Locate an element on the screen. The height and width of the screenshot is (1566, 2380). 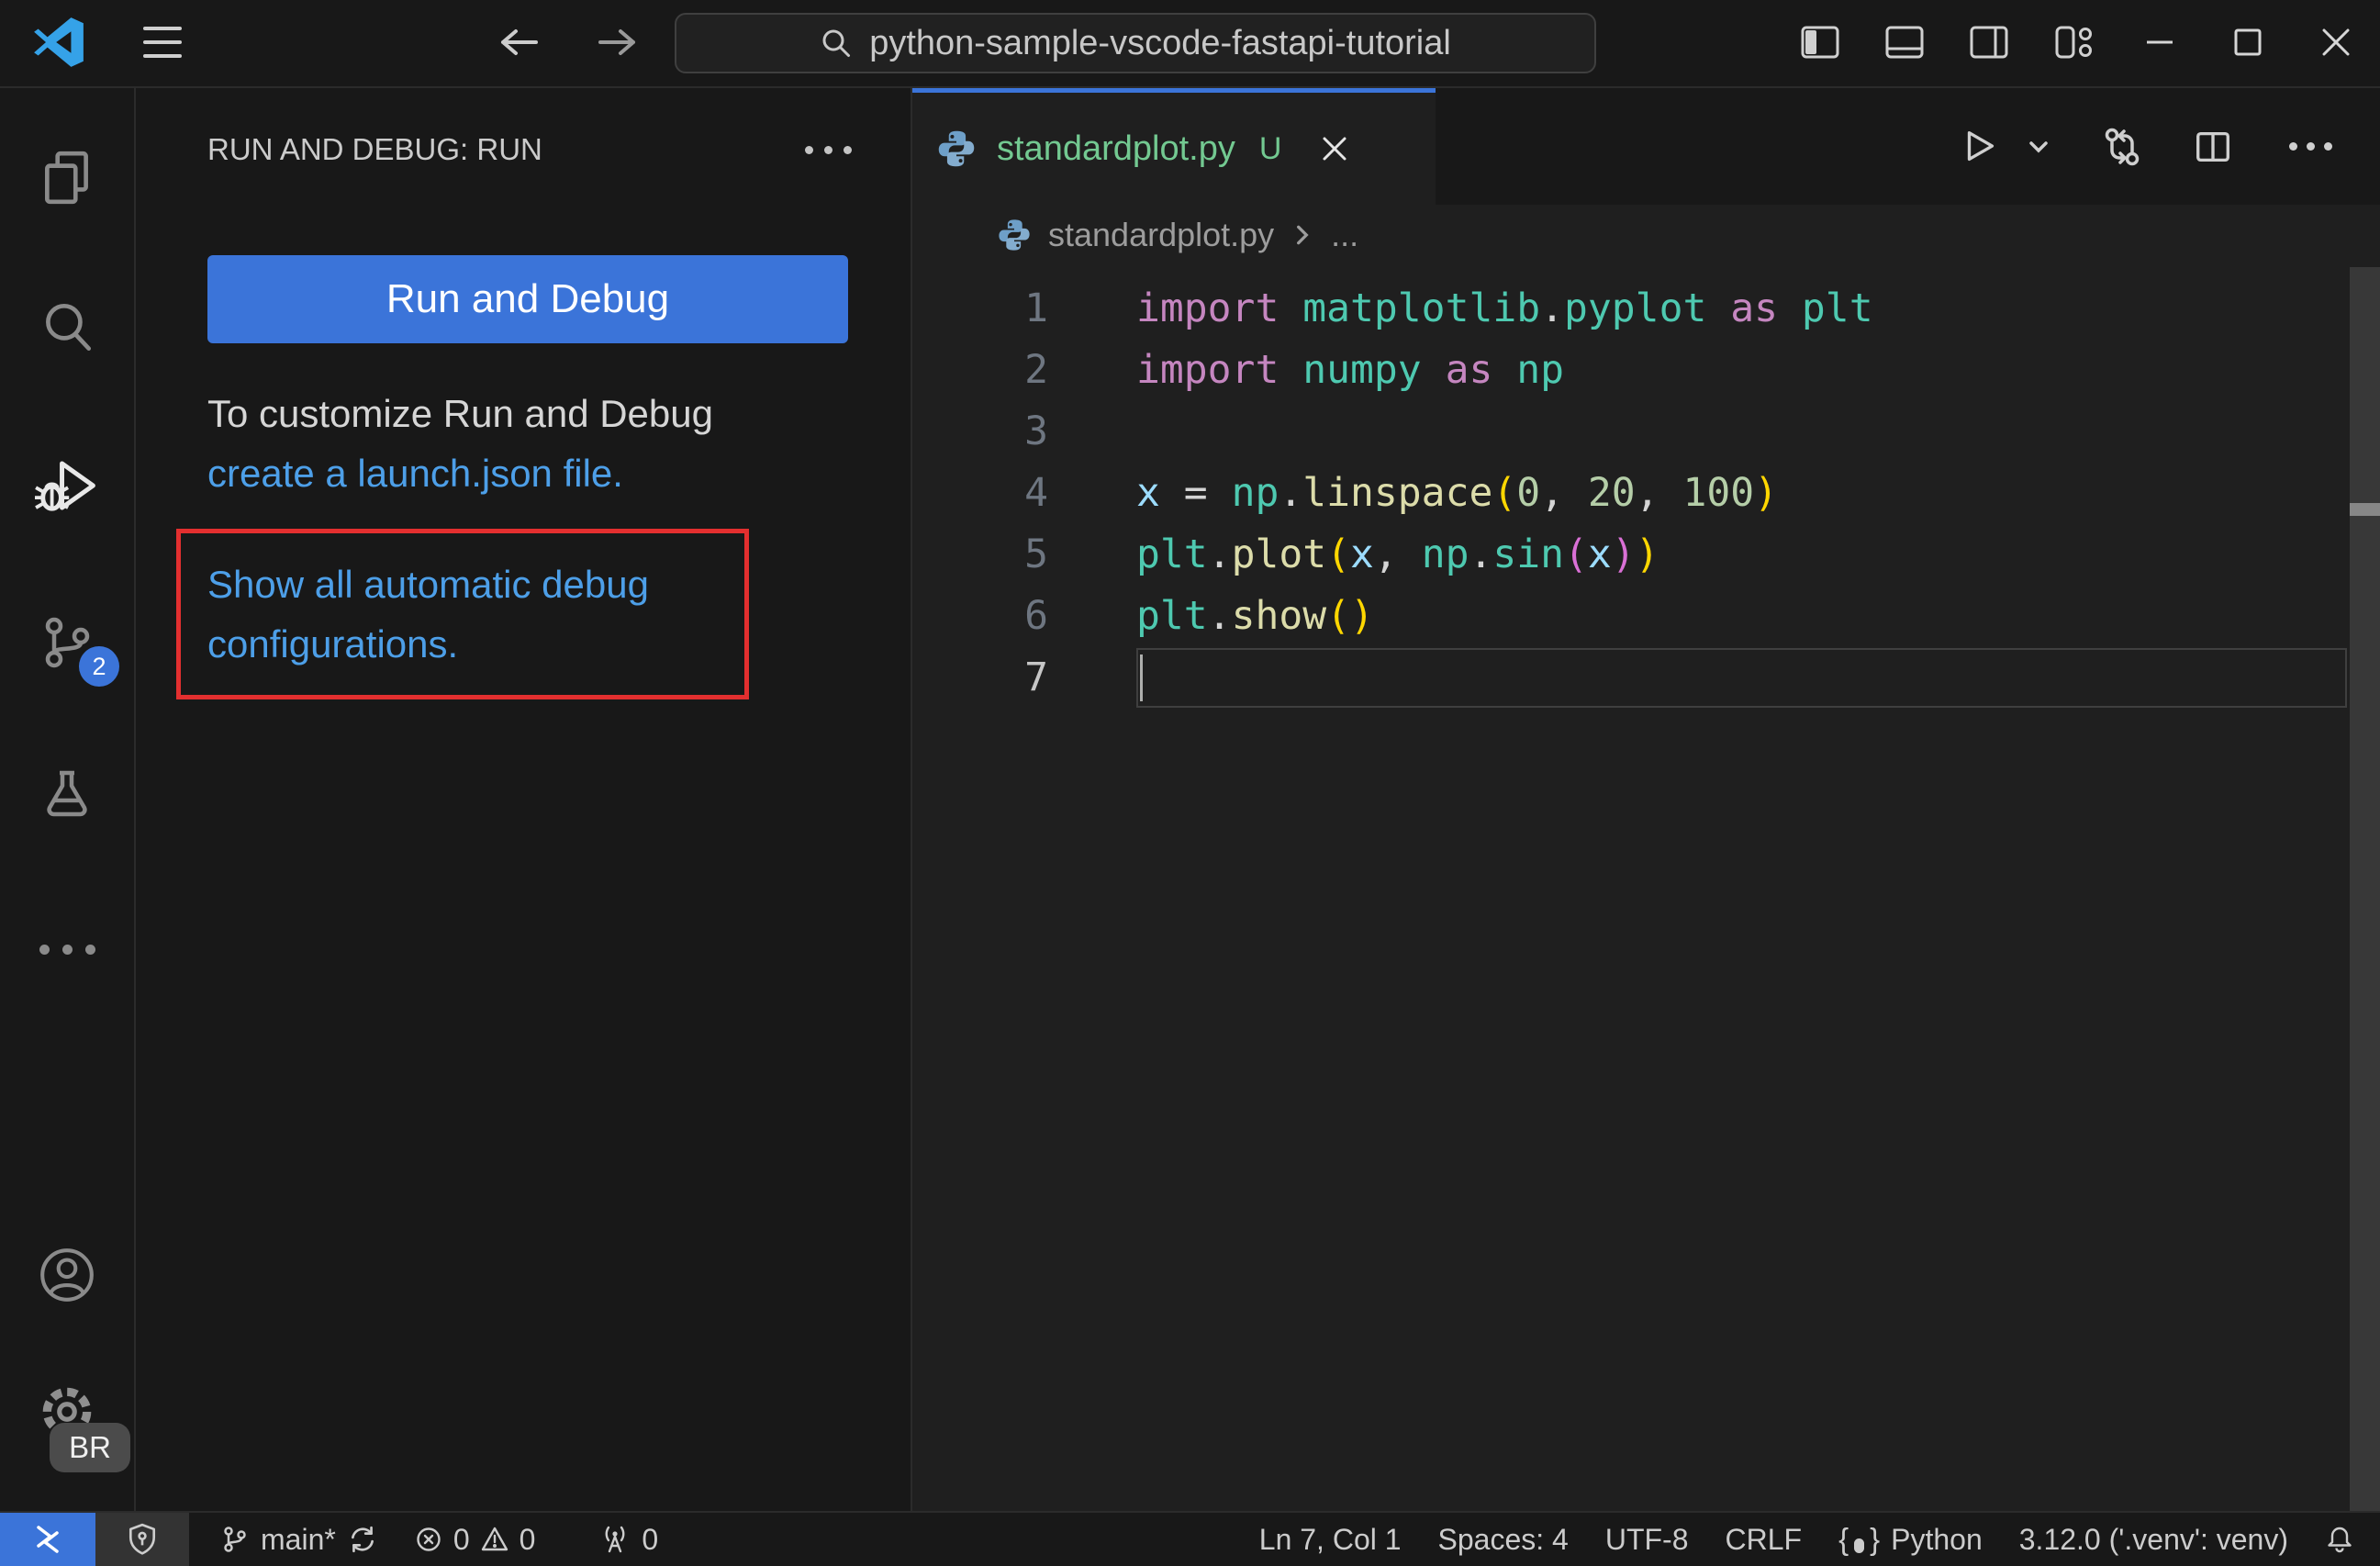
code-line: 4 x = np.linspace(0, 20, 100) is located at coordinates (1646, 494).